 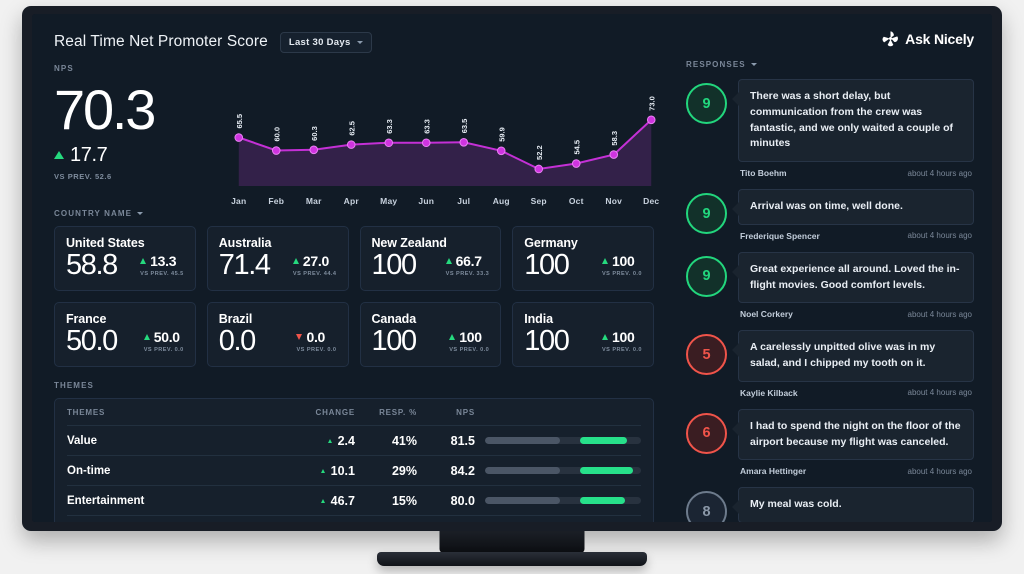 What do you see at coordinates (467, 274) in the screenshot?
I see `country-vs-prev: VS PREV. 33.3` at bounding box center [467, 274].